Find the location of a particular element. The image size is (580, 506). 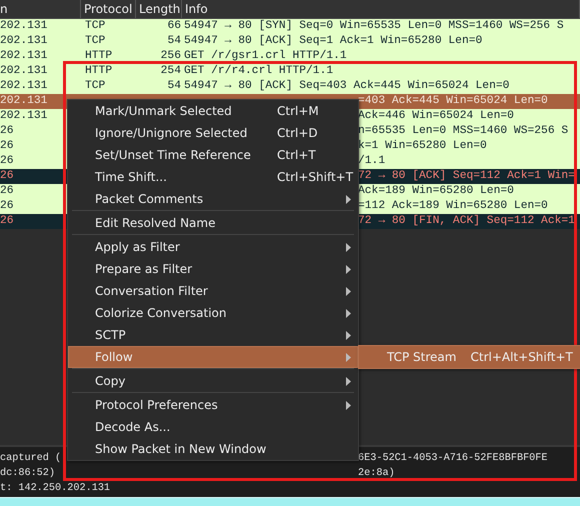

table-cell-text: 254 is located at coordinates (170, 71).